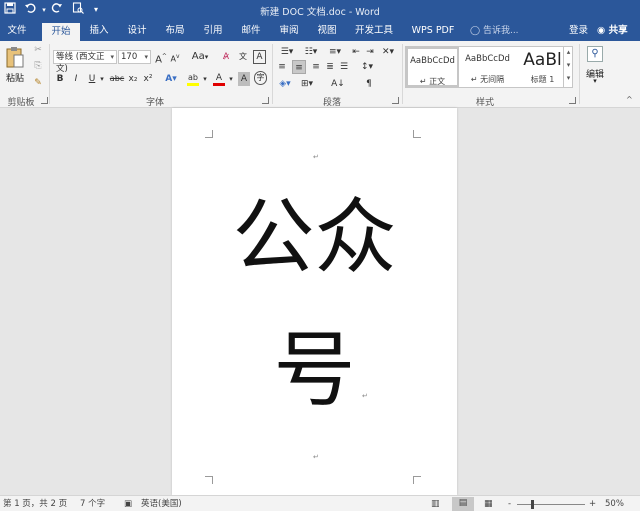 The height and width of the screenshot is (511, 640). What do you see at coordinates (338, 84) in the screenshot?
I see `sort-icon: A↓` at bounding box center [338, 84].